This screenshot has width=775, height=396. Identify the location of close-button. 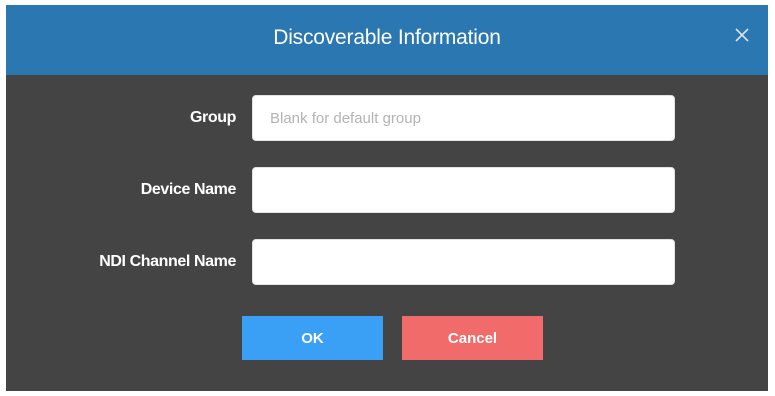
(742, 35).